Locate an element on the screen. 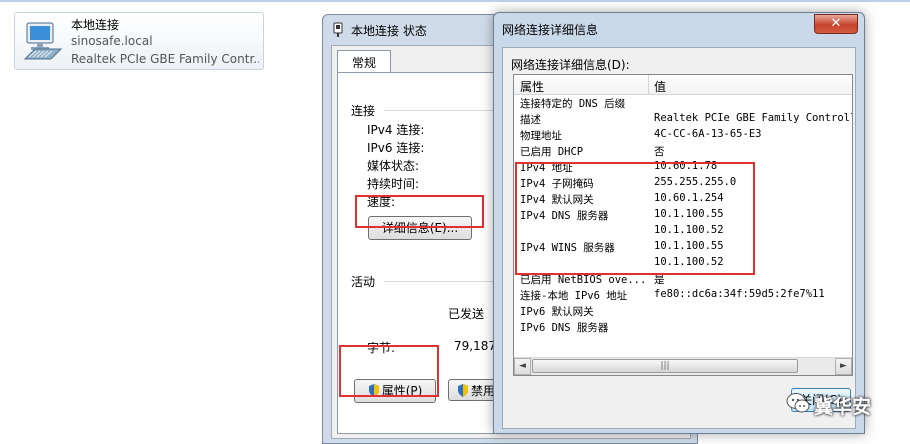 The height and width of the screenshot is (444, 910). highlight-properties-button is located at coordinates (389, 371).